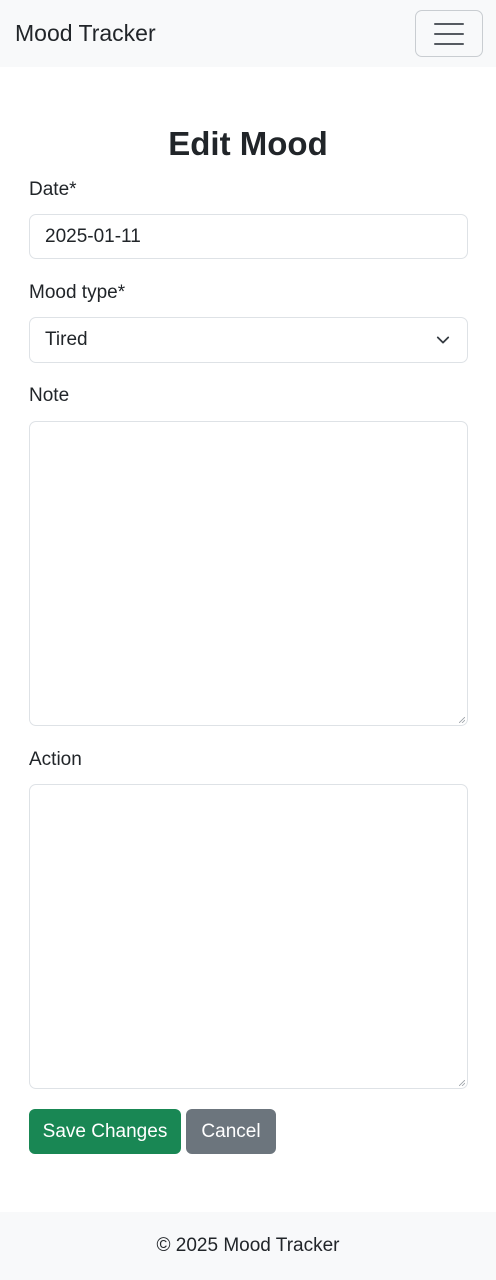 The height and width of the screenshot is (1280, 496). I want to click on mood-type-selected-value: Tired, so click(66, 339).